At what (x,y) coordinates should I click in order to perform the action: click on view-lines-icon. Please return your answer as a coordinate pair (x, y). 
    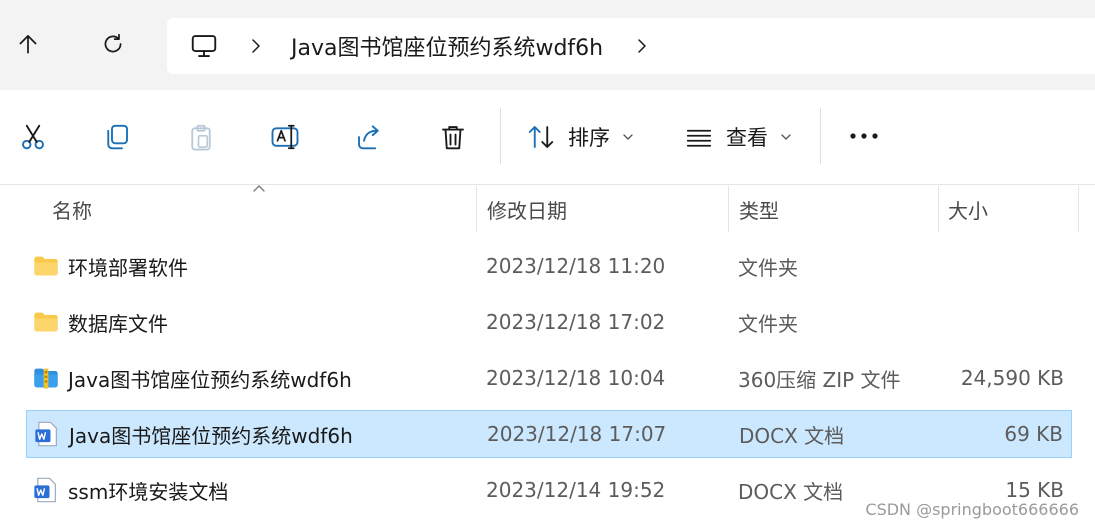
    Looking at the image, I should click on (699, 138).